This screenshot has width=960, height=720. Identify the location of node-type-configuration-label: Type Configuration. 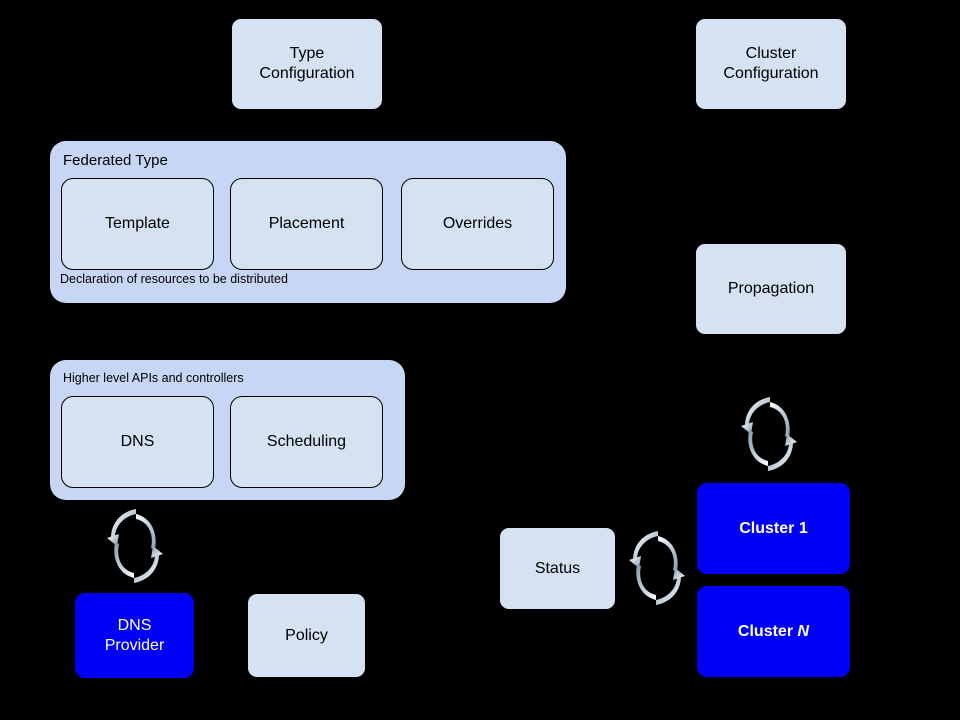
(306, 64).